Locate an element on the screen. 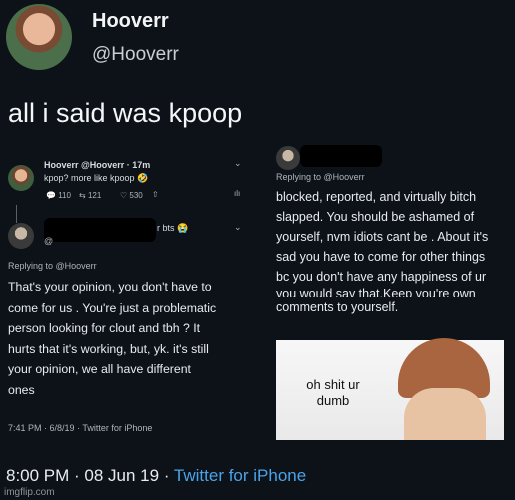  reply-line: That's your opinion, you don't have to is located at coordinates (110, 287).